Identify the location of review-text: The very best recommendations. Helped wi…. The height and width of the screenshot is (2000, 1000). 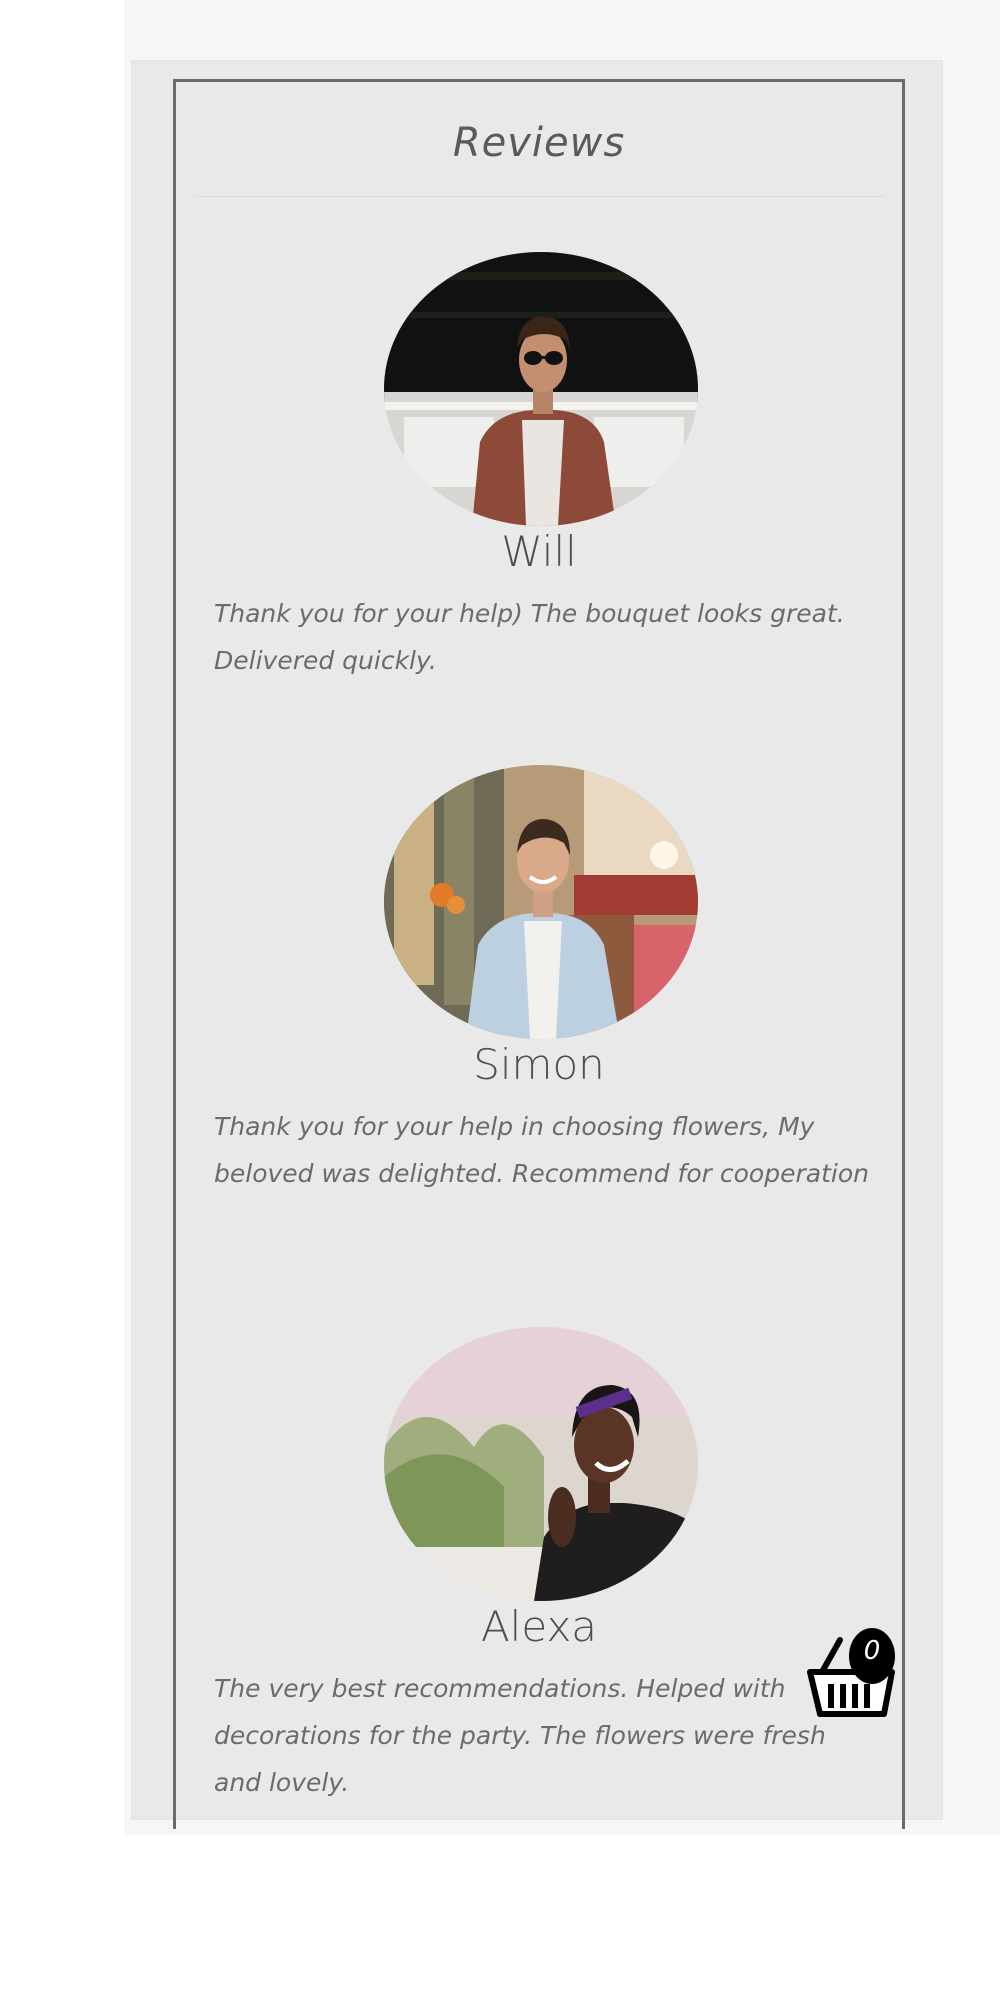
(520, 1735).